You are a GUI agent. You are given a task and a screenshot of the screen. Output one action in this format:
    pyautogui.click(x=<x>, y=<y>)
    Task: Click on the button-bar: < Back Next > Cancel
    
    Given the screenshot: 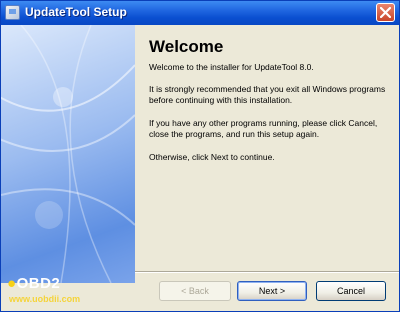 What is the action you would take?
    pyautogui.click(x=267, y=292)
    